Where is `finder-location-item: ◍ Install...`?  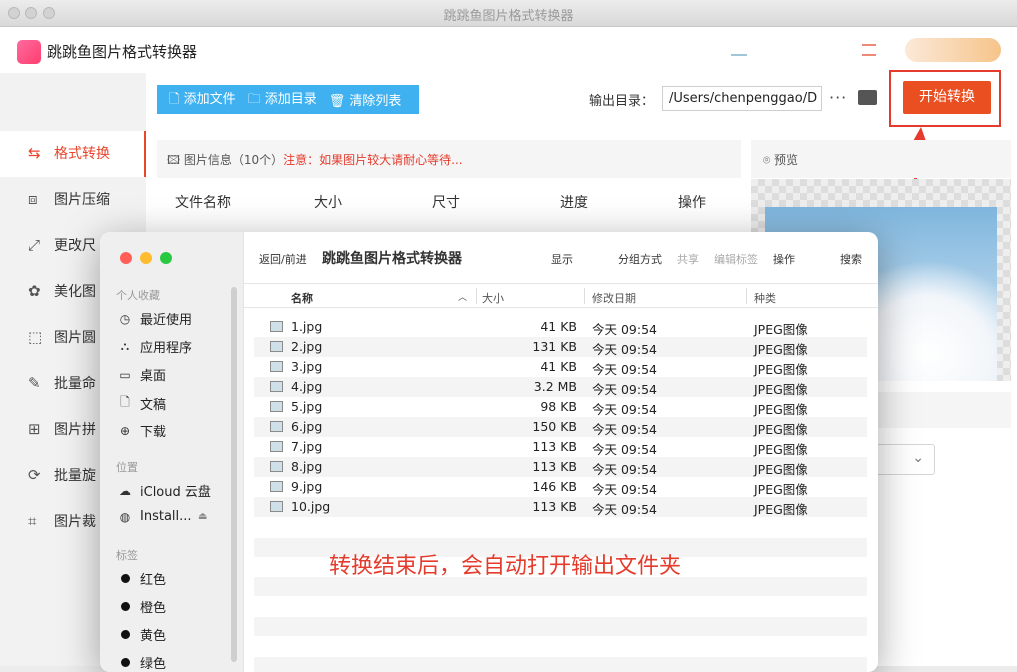
finder-location-item: ◍ Install... is located at coordinates (155, 516).